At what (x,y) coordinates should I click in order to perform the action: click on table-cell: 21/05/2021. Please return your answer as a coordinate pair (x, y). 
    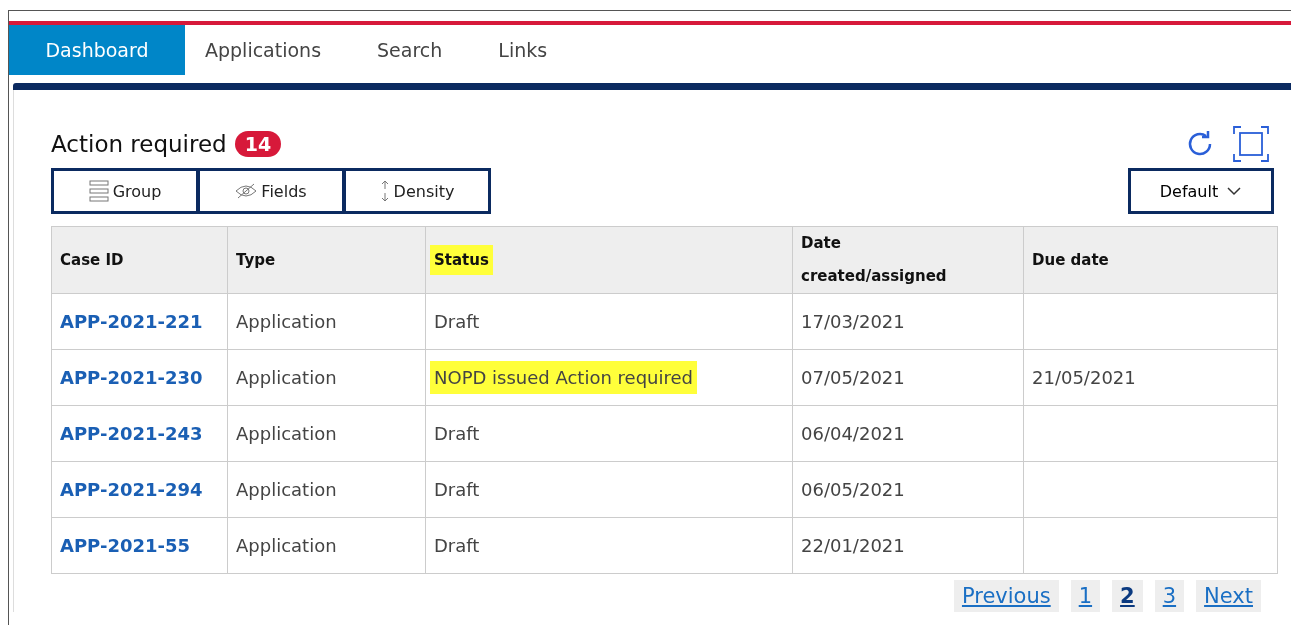
    Looking at the image, I should click on (1084, 377).